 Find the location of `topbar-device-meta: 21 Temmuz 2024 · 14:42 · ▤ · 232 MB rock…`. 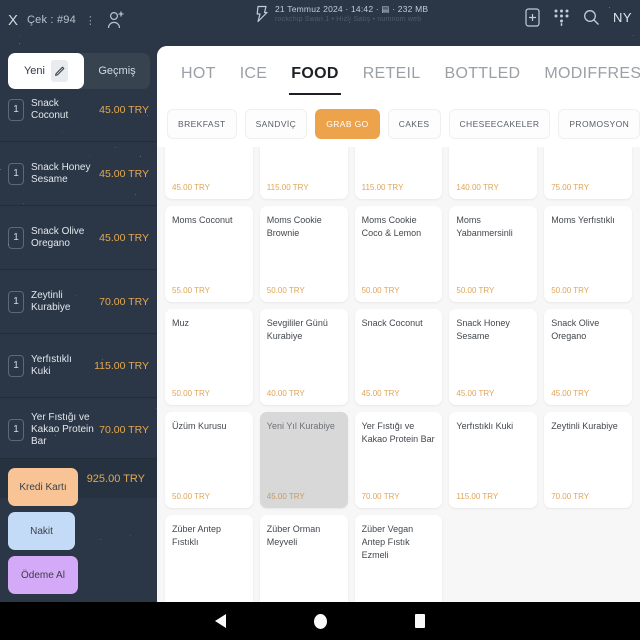

topbar-device-meta: 21 Temmuz 2024 · 14:42 · ▤ · 232 MB rock… is located at coordinates (341, 13).